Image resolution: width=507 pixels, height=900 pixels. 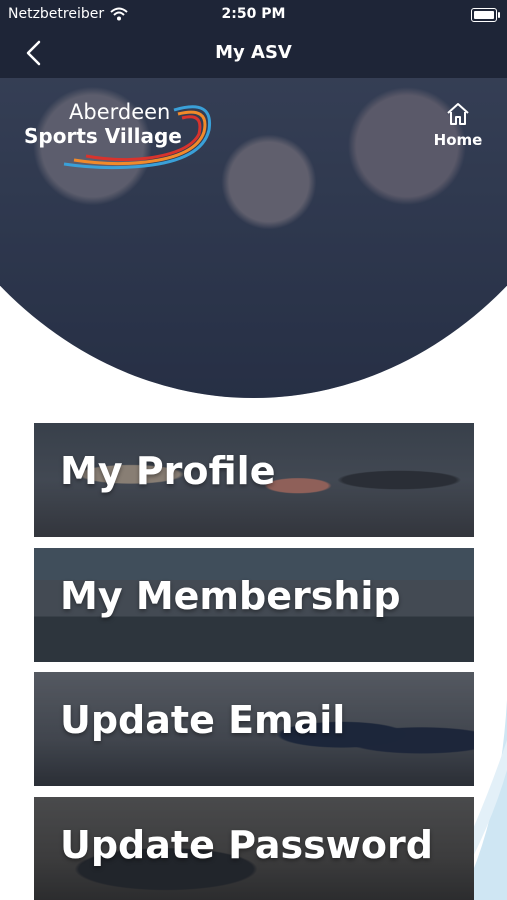 I want to click on home-button: Home, so click(x=458, y=125).